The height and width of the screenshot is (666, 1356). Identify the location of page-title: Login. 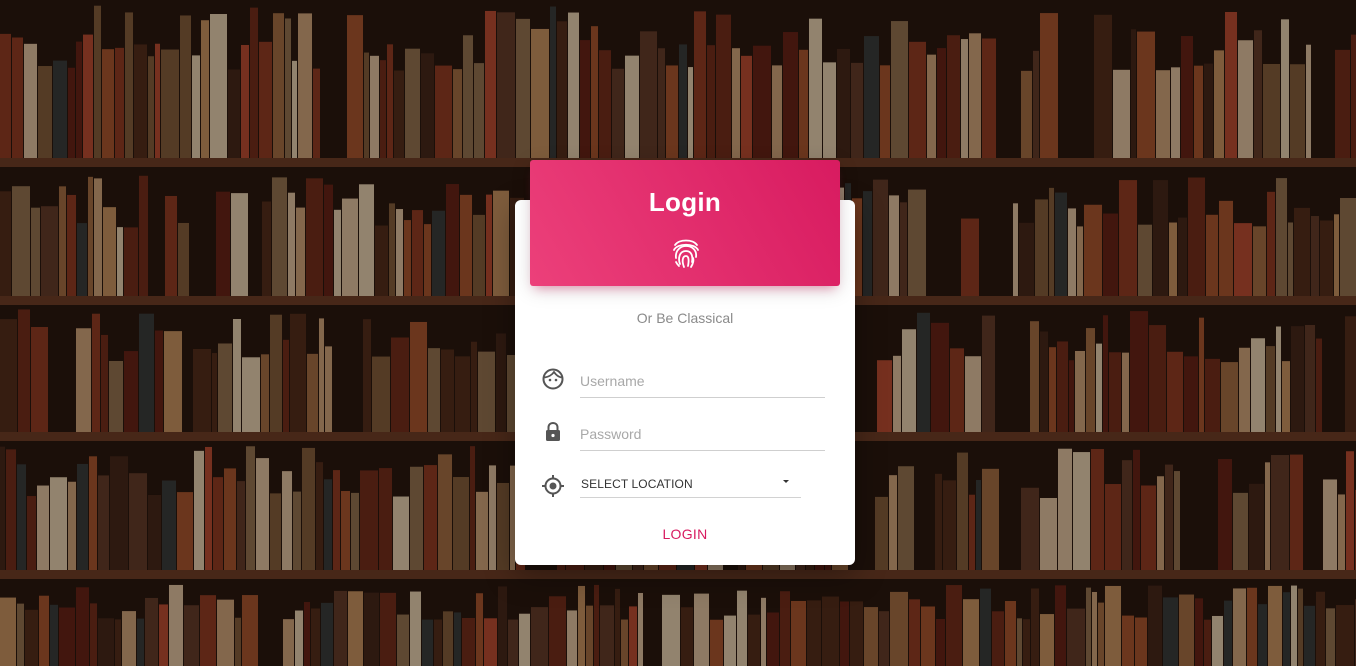
(685, 202).